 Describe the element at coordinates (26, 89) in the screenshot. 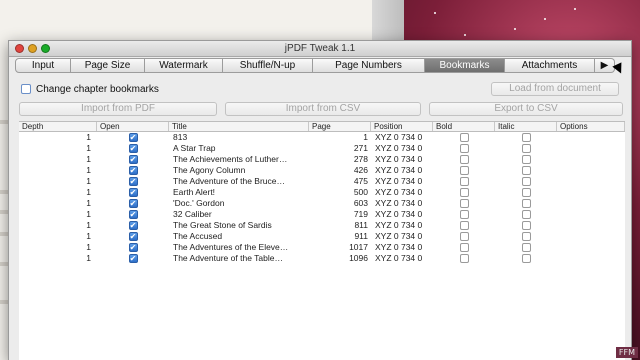

I see `change-bookmarks-checkbox` at that location.